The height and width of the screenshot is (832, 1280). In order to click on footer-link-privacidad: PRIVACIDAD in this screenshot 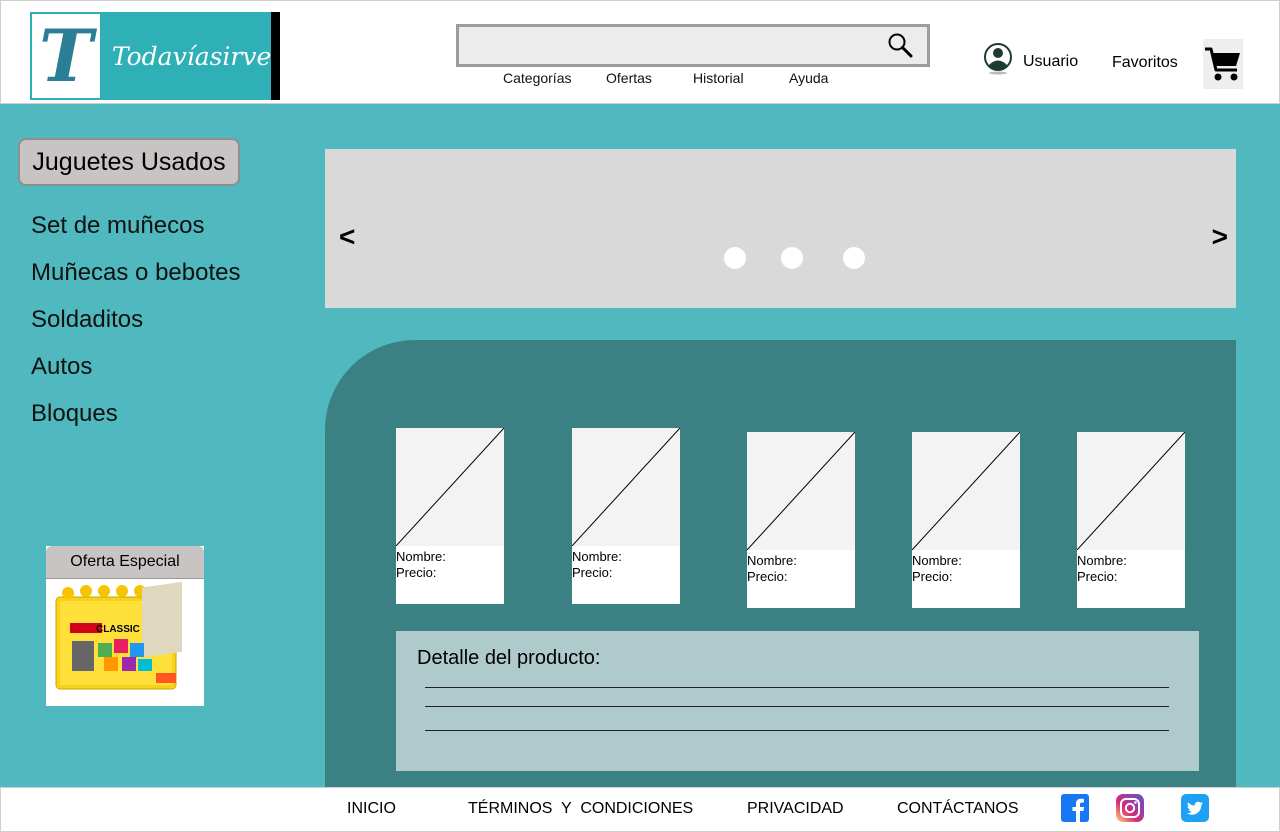, I will do `click(795, 809)`.